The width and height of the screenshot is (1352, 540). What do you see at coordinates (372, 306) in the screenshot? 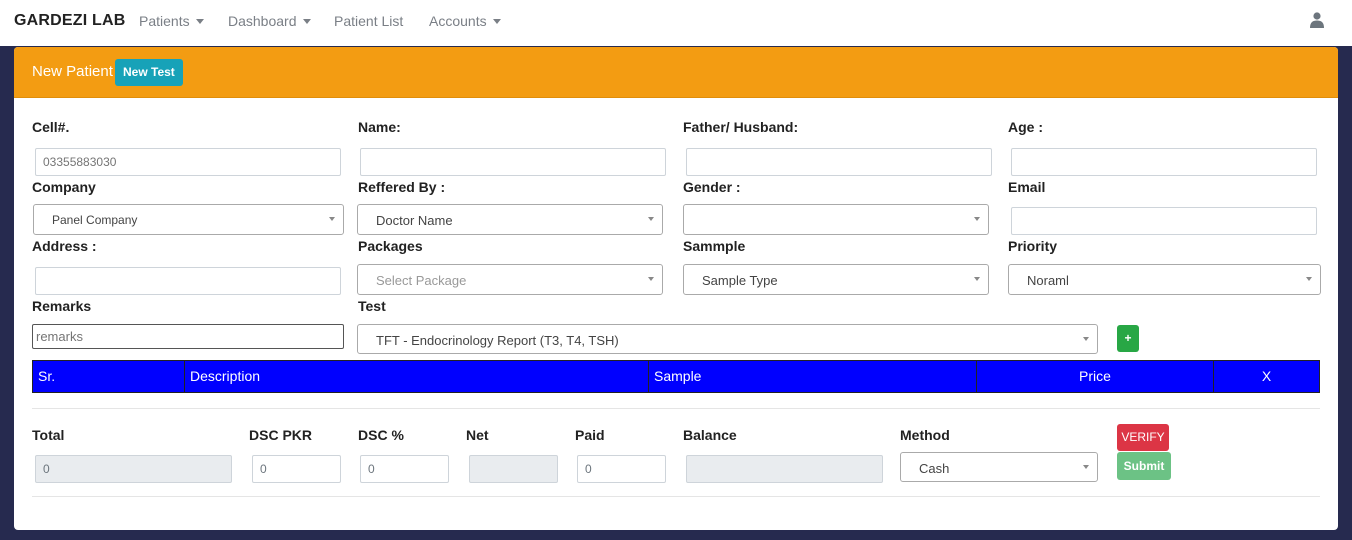
I see `test-label: Test` at bounding box center [372, 306].